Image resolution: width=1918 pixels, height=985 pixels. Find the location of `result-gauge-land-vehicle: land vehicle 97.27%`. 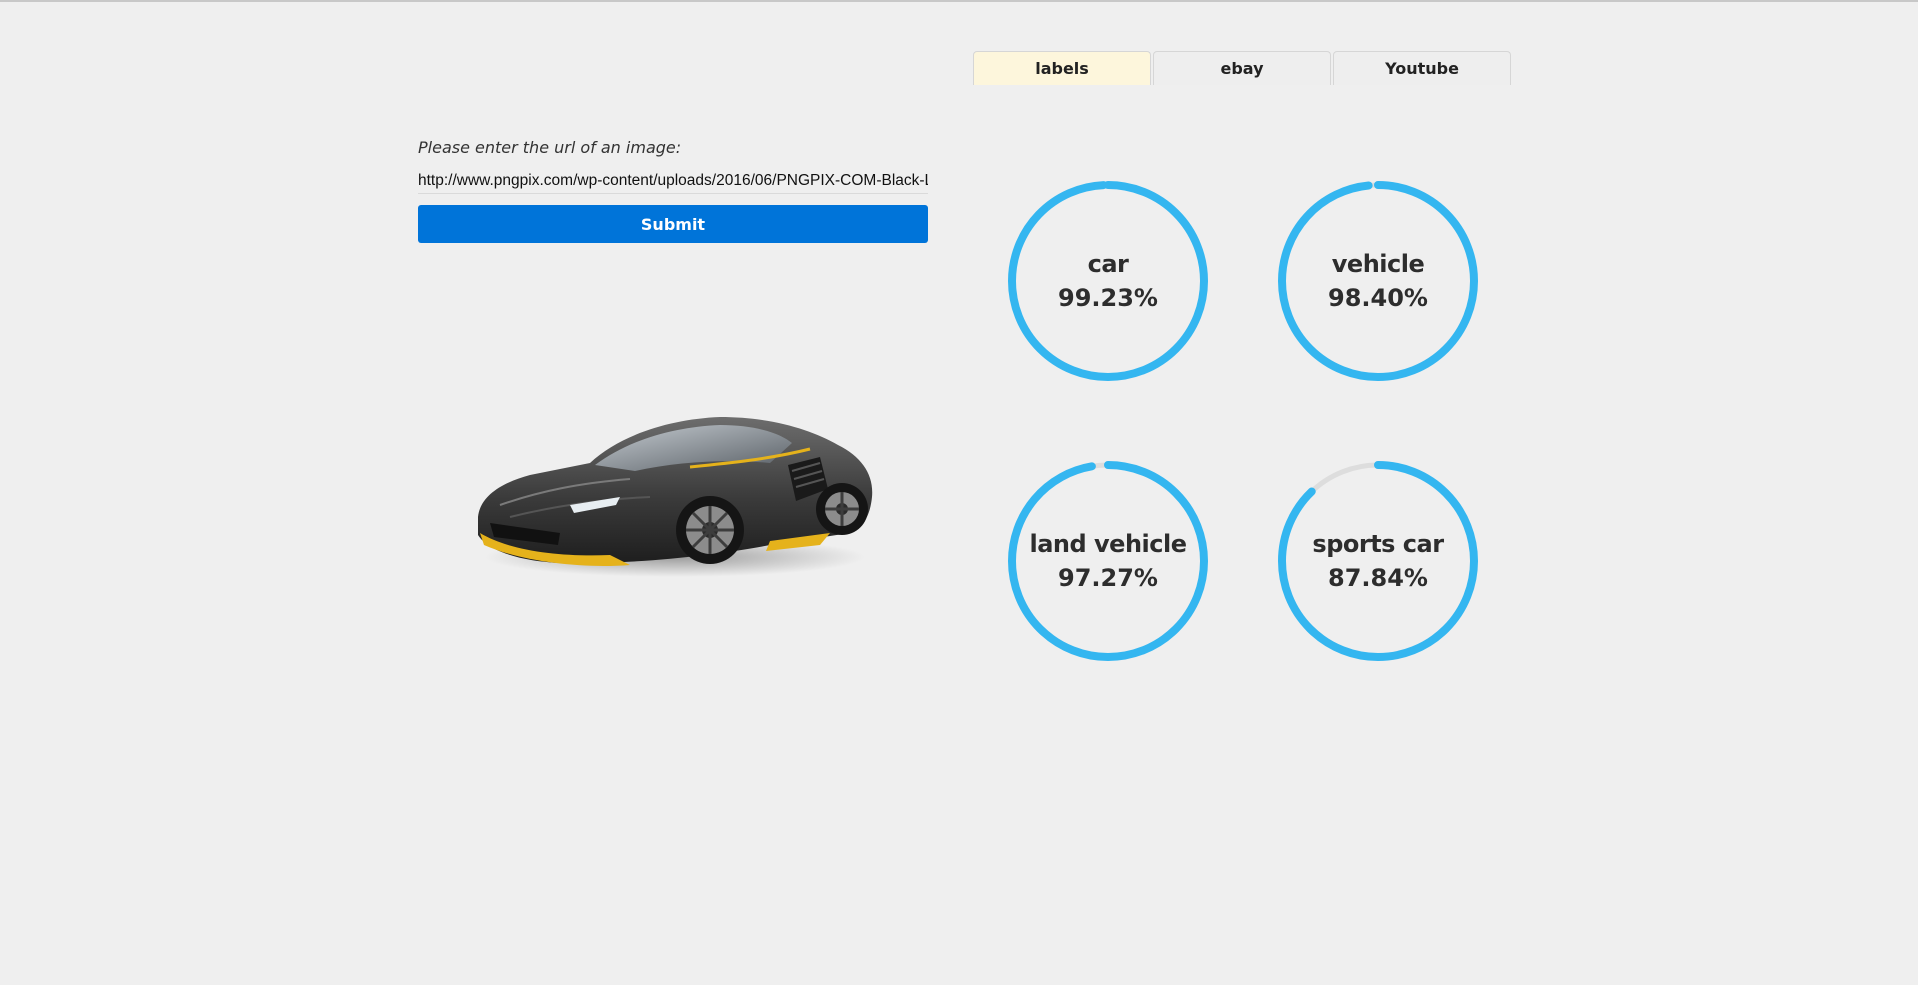

result-gauge-land-vehicle: land vehicle 97.27% is located at coordinates (1108, 561).